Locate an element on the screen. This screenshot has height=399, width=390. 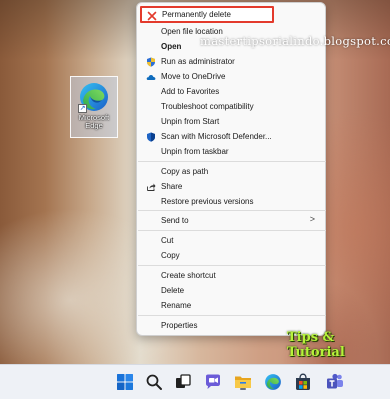
menu-item-label: Delete is located at coordinates (173, 290).